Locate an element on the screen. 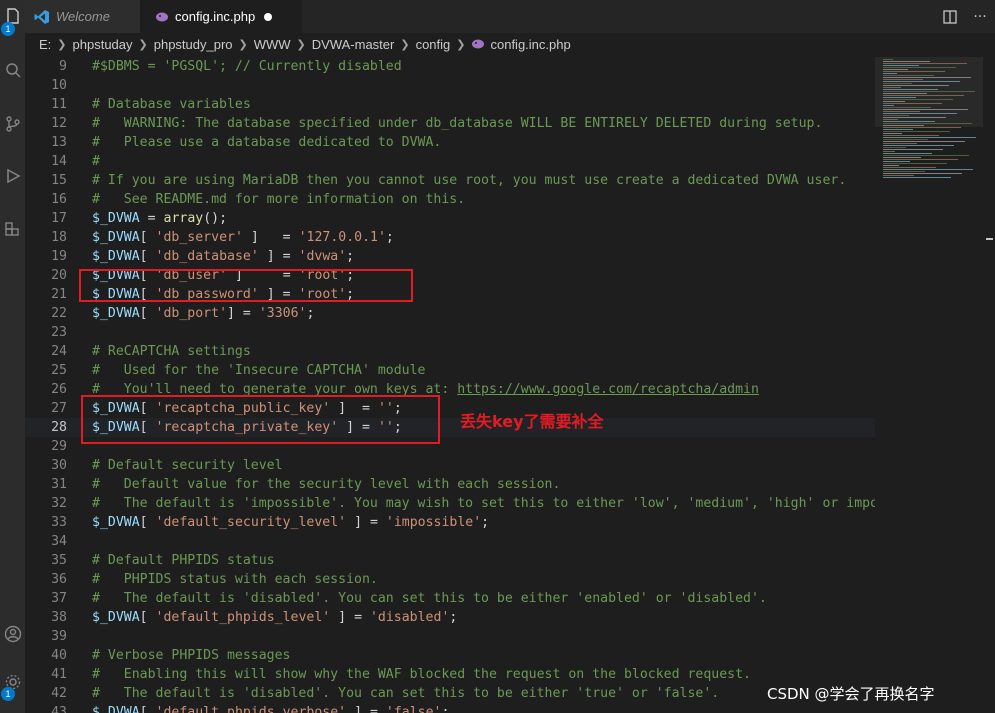  recaptcha-keys-highlight is located at coordinates (260, 419).